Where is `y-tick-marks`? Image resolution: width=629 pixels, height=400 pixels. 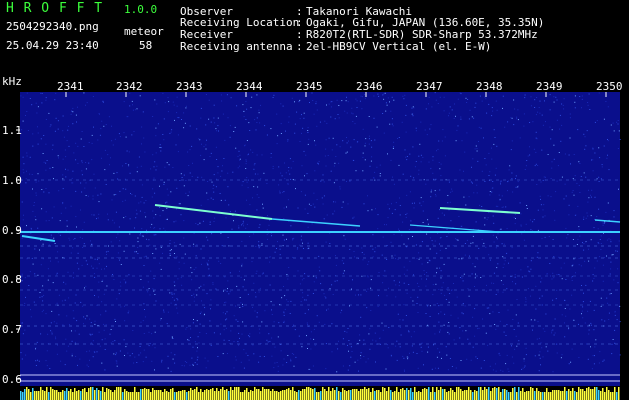
y-tick-marks is located at coordinates (18, 254).